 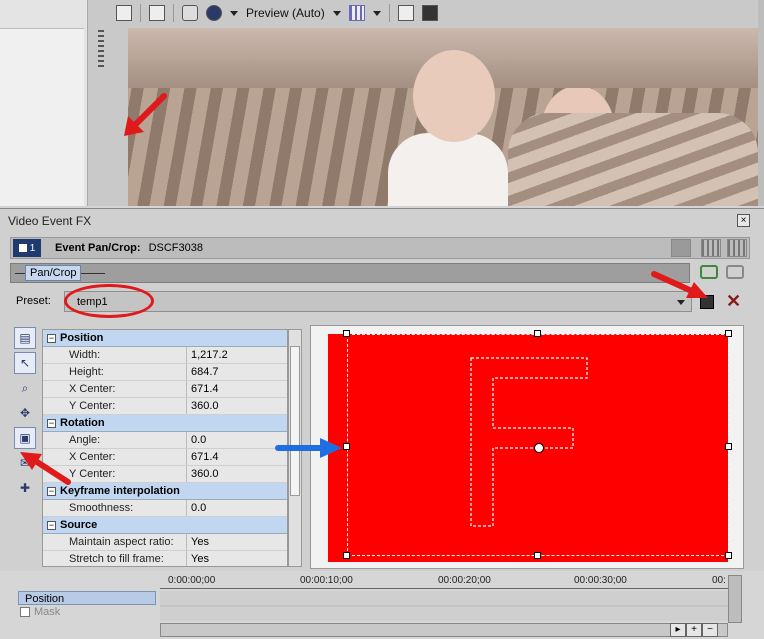 I want to click on crop-handle-left, so click(x=346, y=446).